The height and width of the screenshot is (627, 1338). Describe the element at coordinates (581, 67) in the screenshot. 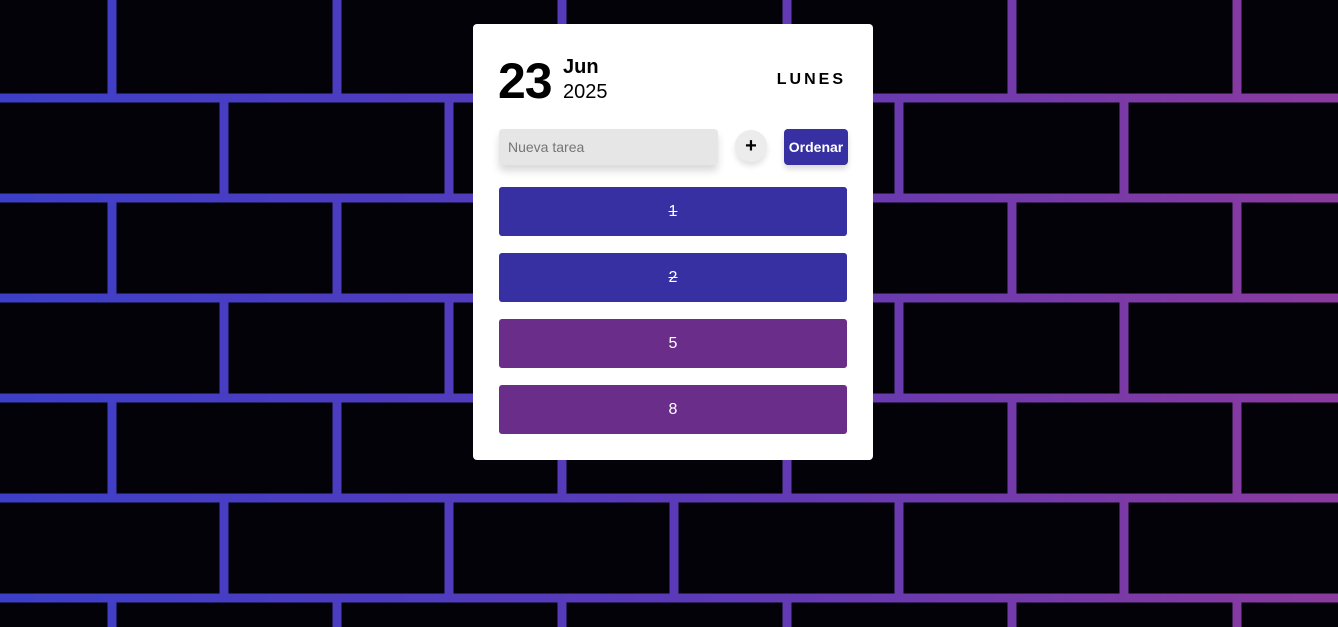

I see `date-month: Jun` at that location.